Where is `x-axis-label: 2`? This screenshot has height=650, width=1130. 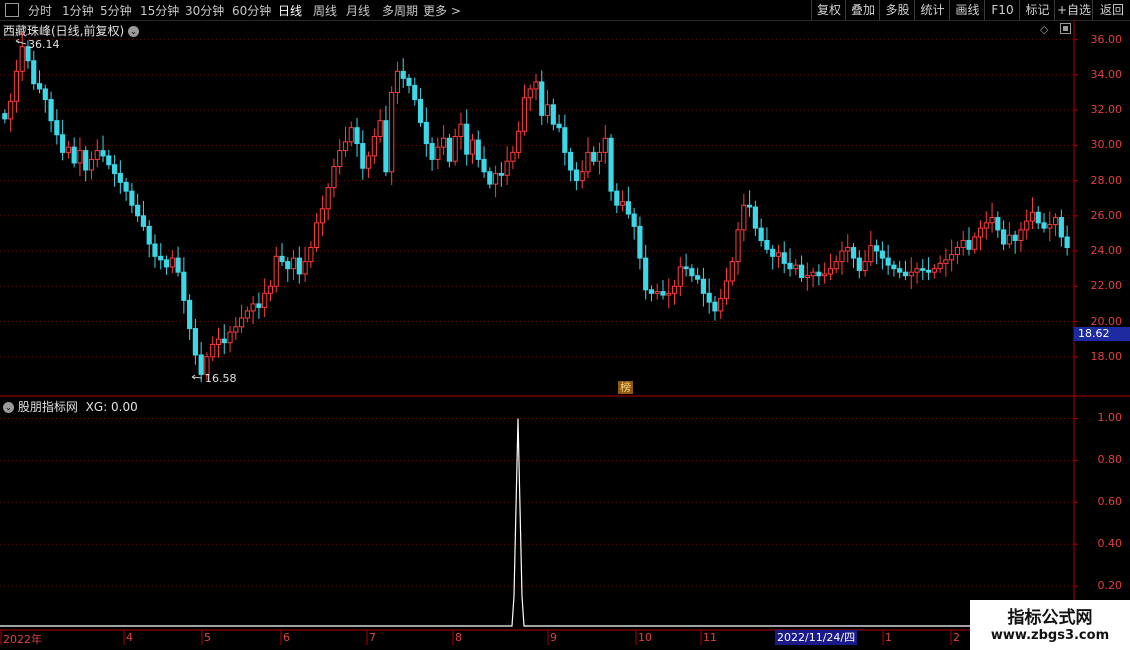
x-axis-label: 2 is located at coordinates (956, 637).